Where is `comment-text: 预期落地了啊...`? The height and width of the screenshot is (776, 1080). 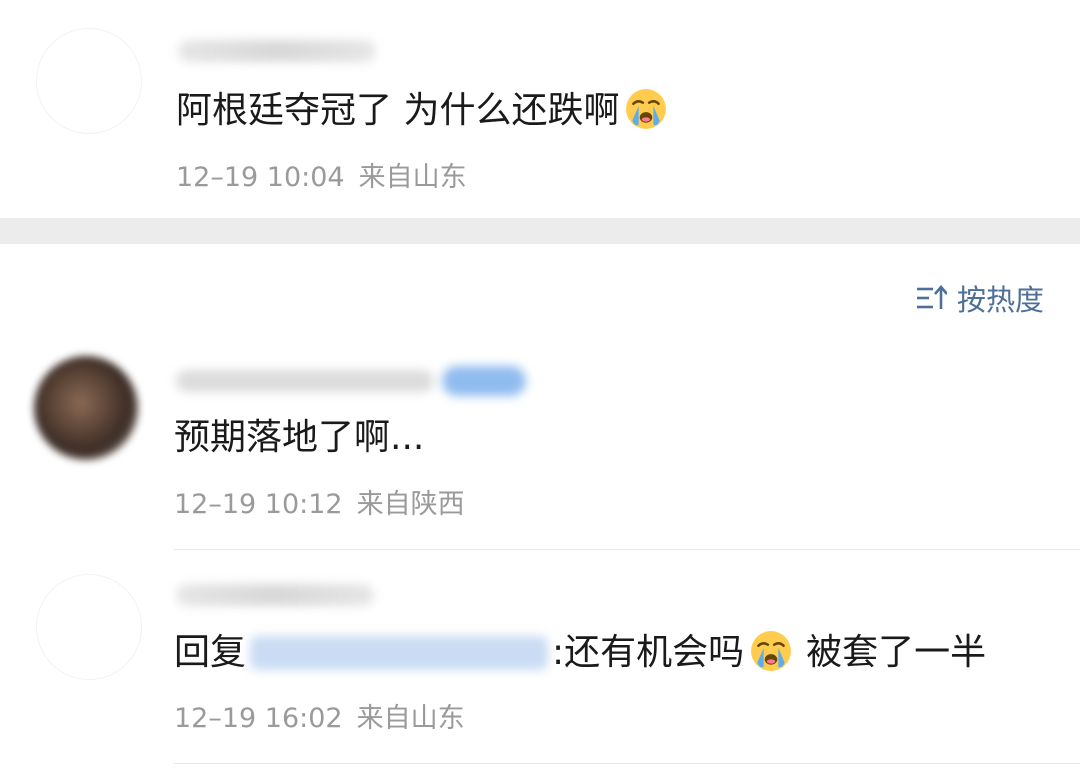
comment-text: 预期落地了啊... is located at coordinates (299, 437).